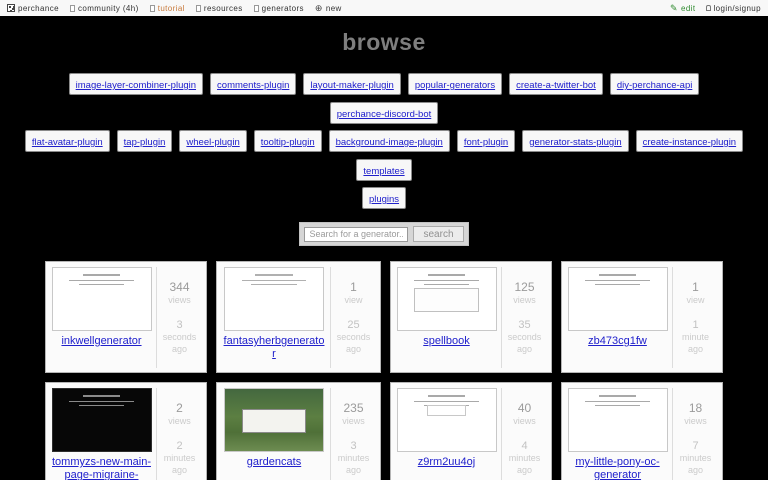 The width and height of the screenshot is (768, 480). I want to click on plugin-link-font: font-plugin, so click(486, 142).